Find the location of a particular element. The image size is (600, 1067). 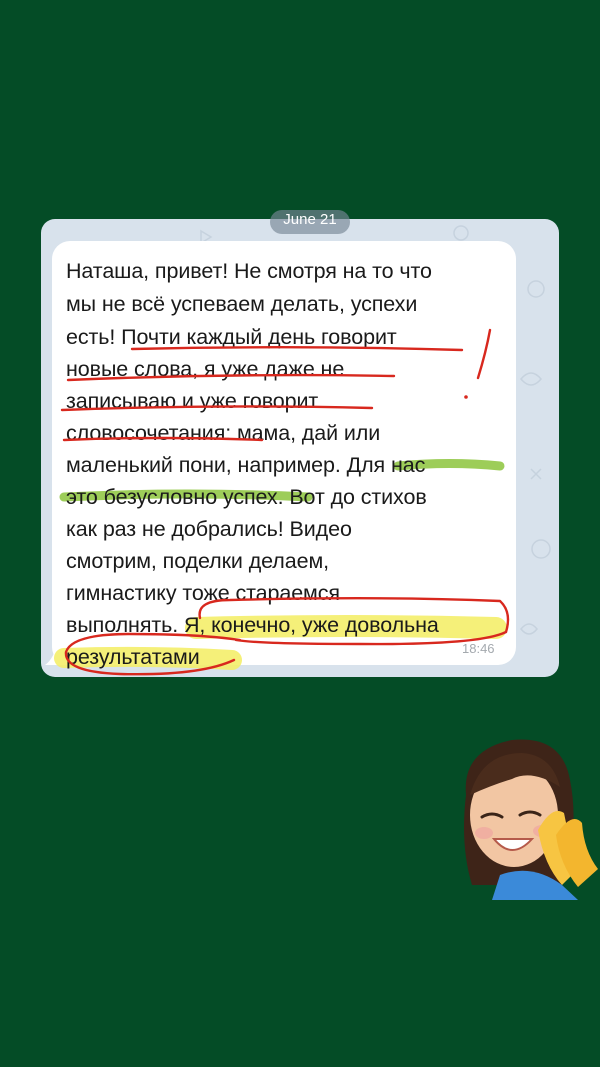

message-line: как раз не добрались! Видео is located at coordinates (209, 529).